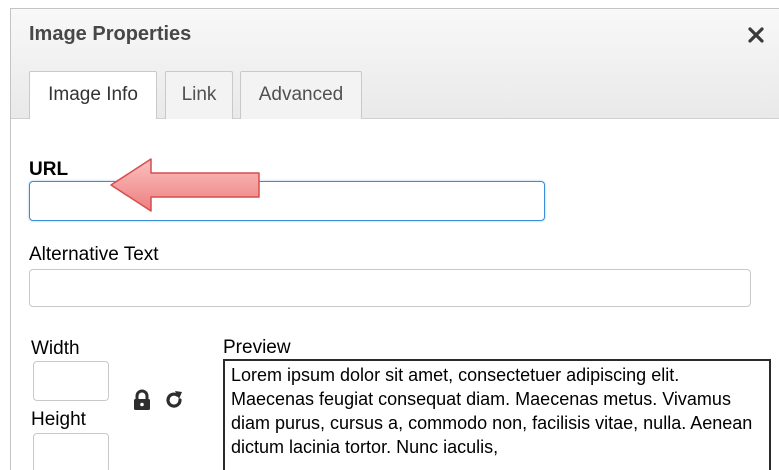 Image resolution: width=779 pixels, height=470 pixels. Describe the element at coordinates (174, 400) in the screenshot. I see `reset-size-icon` at that location.